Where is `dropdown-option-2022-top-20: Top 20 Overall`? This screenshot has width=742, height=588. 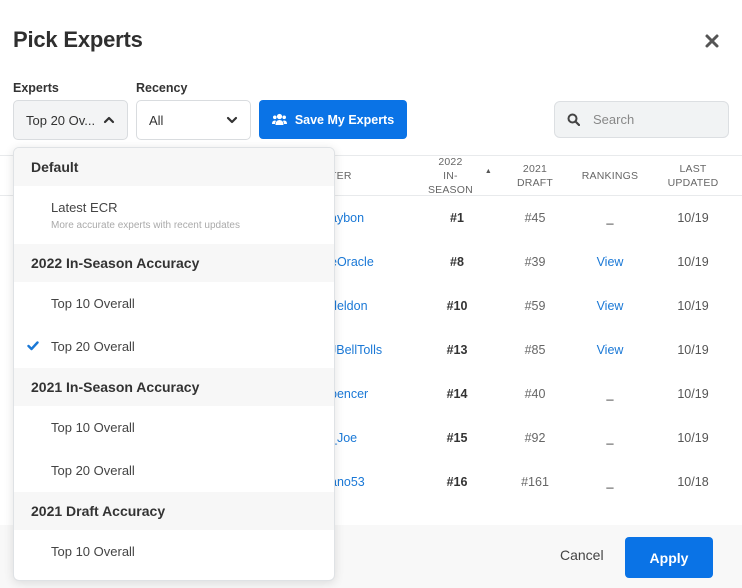
dropdown-option-2022-top-20: Top 20 Overall is located at coordinates (174, 346).